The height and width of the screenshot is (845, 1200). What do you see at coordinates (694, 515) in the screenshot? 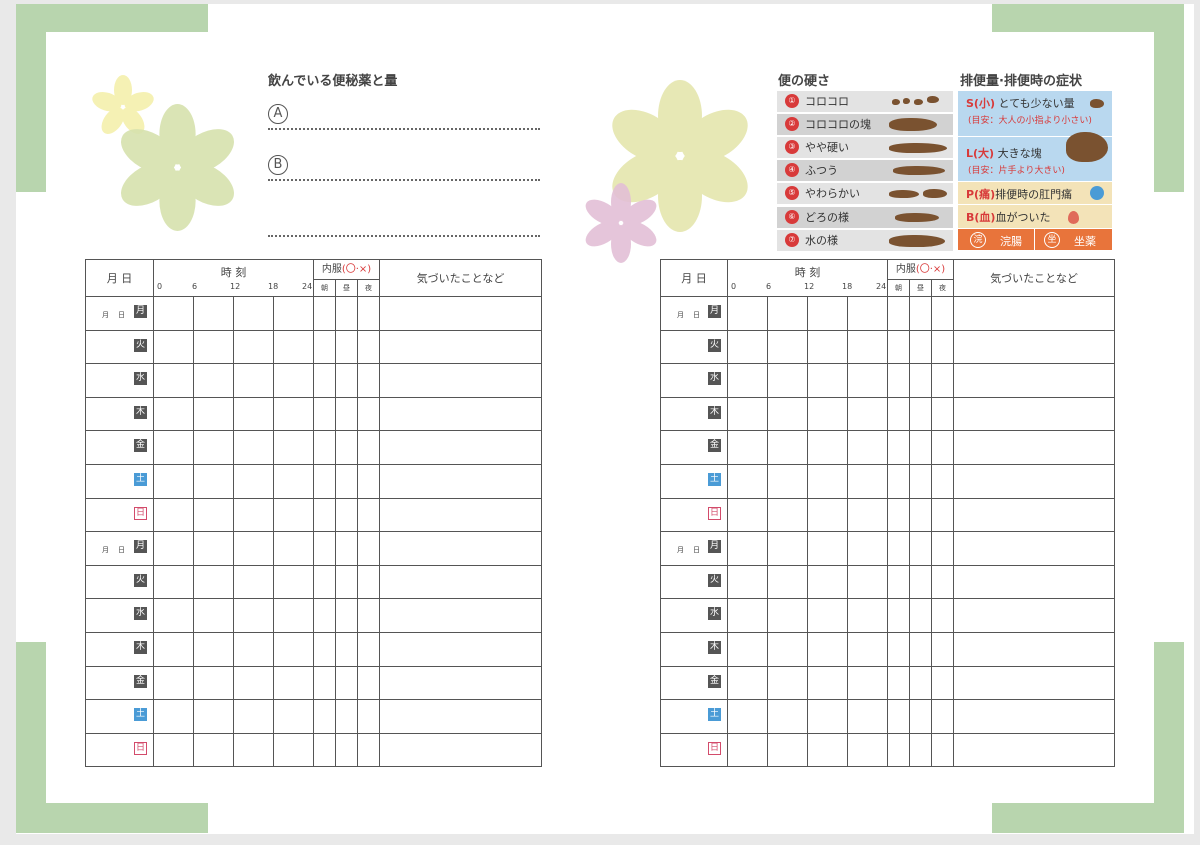
I see `date-cell: 日` at bounding box center [694, 515].